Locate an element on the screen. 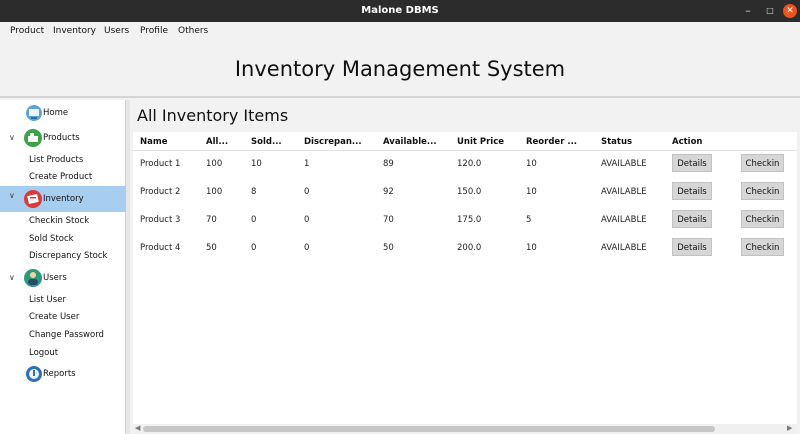 This screenshot has width=800, height=434. close-button: ✕ is located at coordinates (790, 11).